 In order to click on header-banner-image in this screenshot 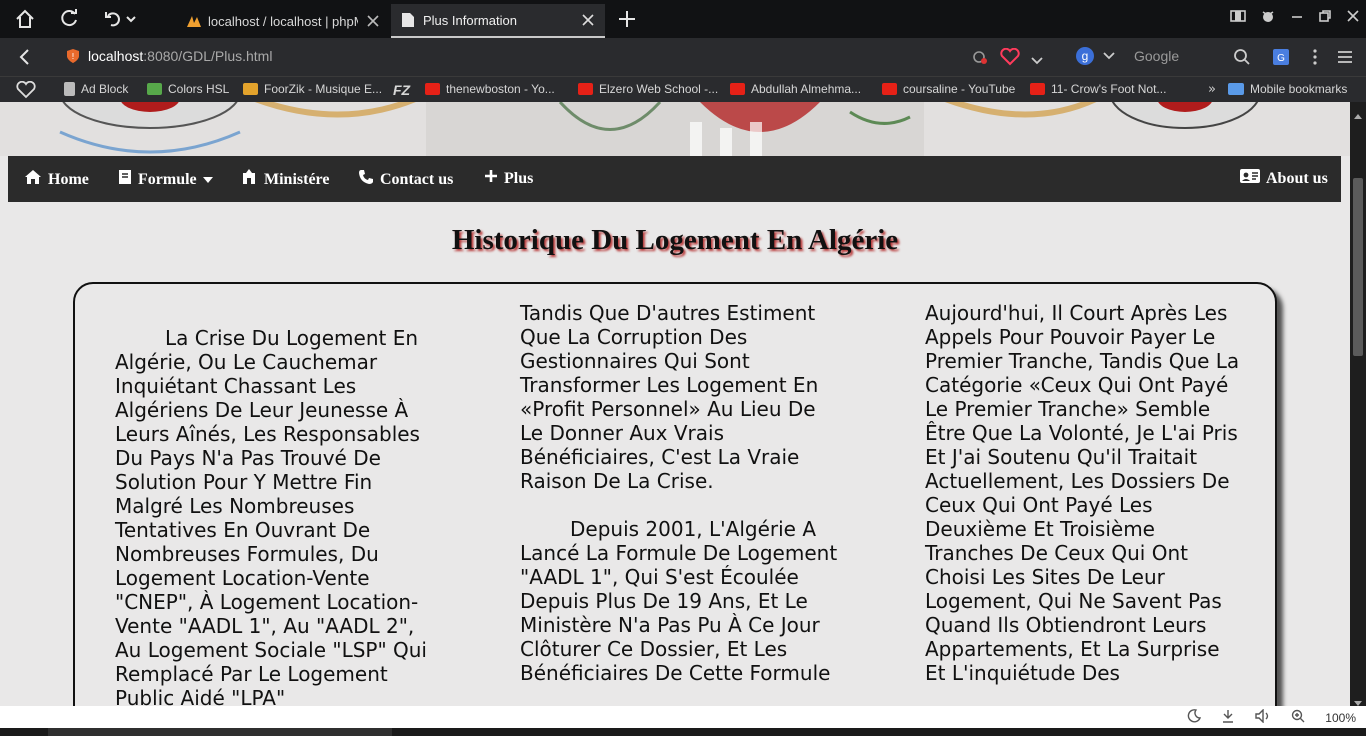, I will do `click(659, 129)`.